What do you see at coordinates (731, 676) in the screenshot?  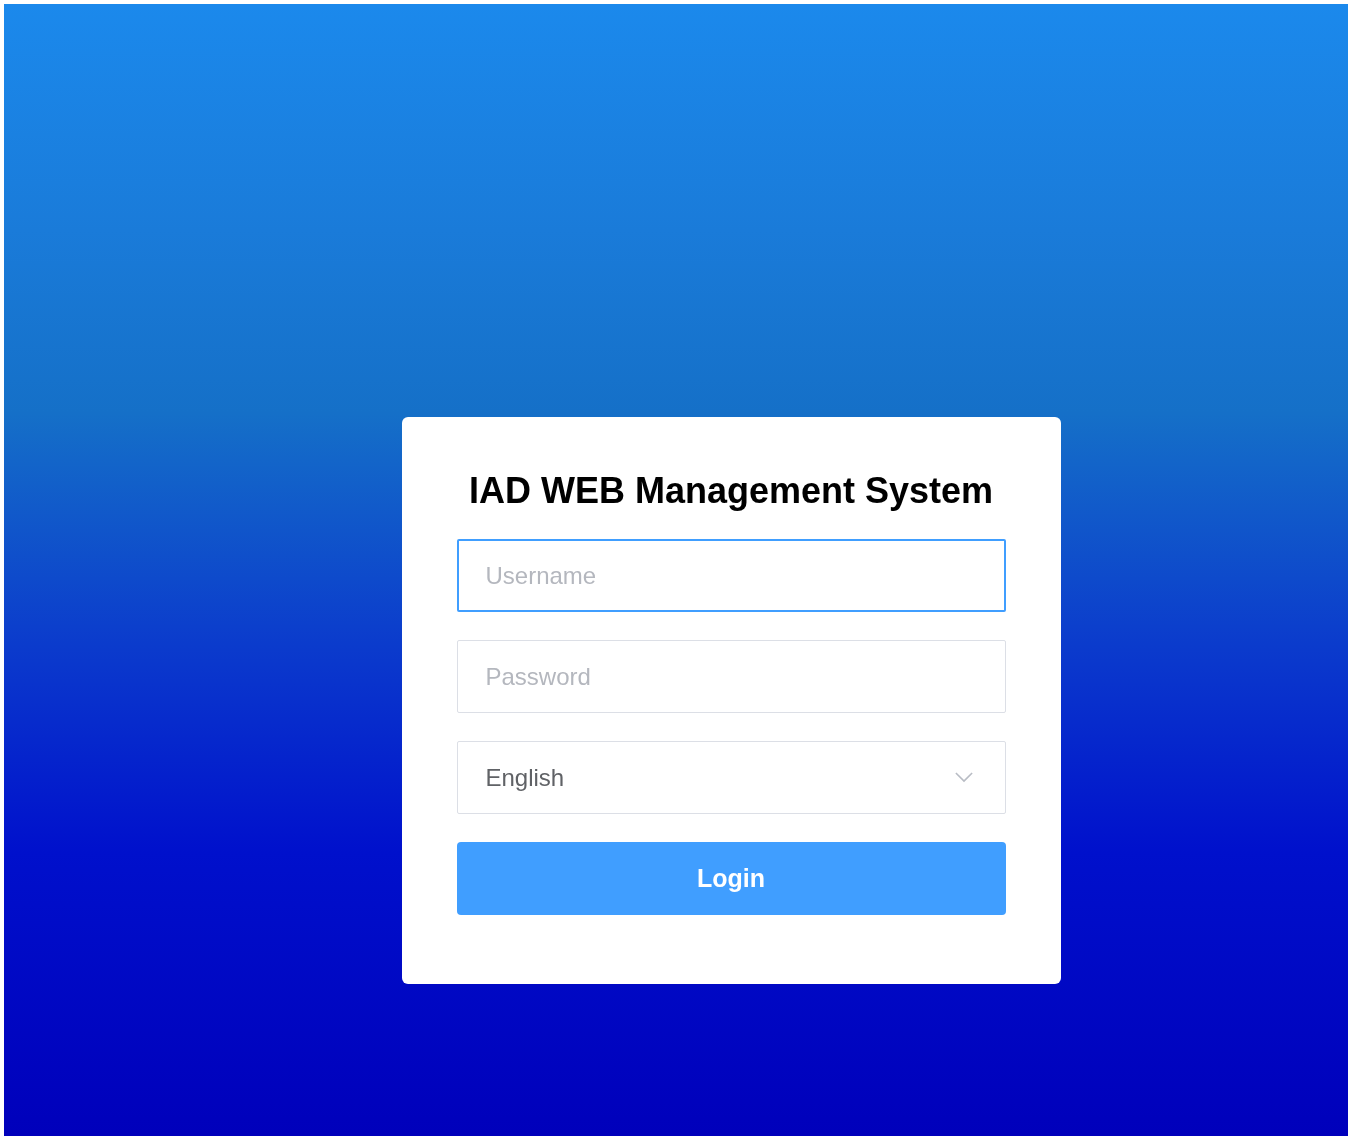 I see `password-field: Password` at bounding box center [731, 676].